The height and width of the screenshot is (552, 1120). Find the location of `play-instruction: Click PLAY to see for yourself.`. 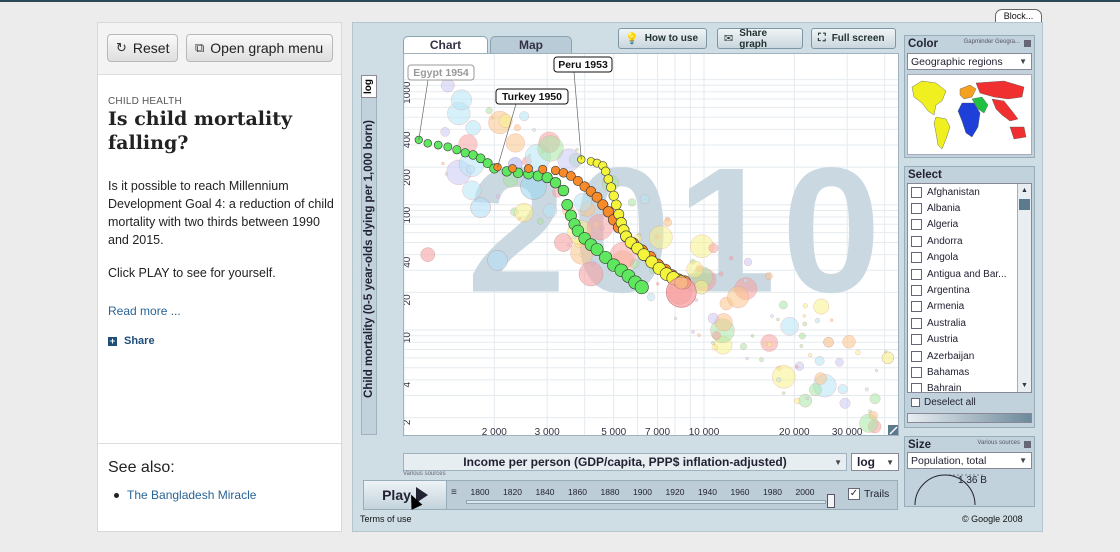

play-instruction: Click PLAY to see for yourself. is located at coordinates (192, 273).